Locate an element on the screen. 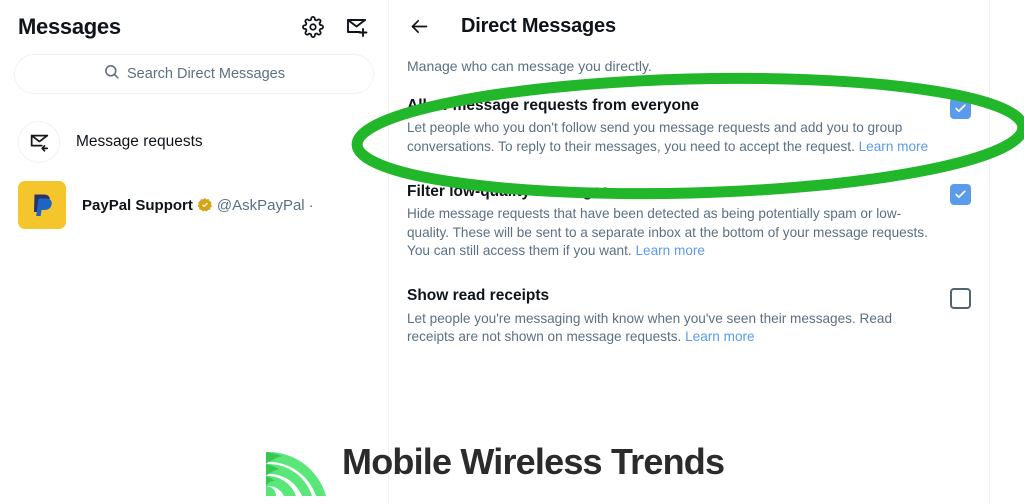 Image resolution: width=1024 pixels, height=504 pixels. paypal-logo-icon is located at coordinates (42, 205).